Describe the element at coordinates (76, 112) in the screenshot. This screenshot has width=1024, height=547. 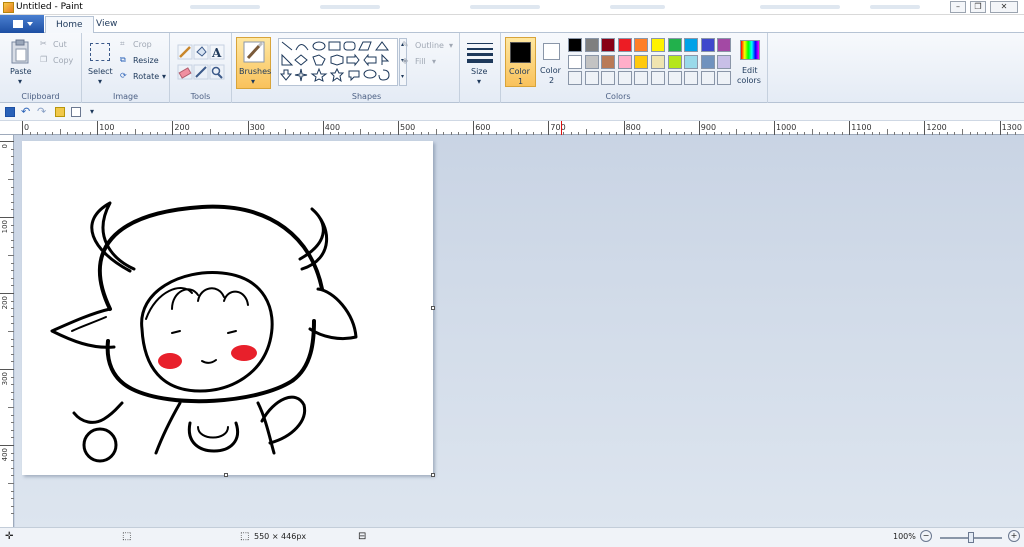
I see `print-preview-icon` at that location.